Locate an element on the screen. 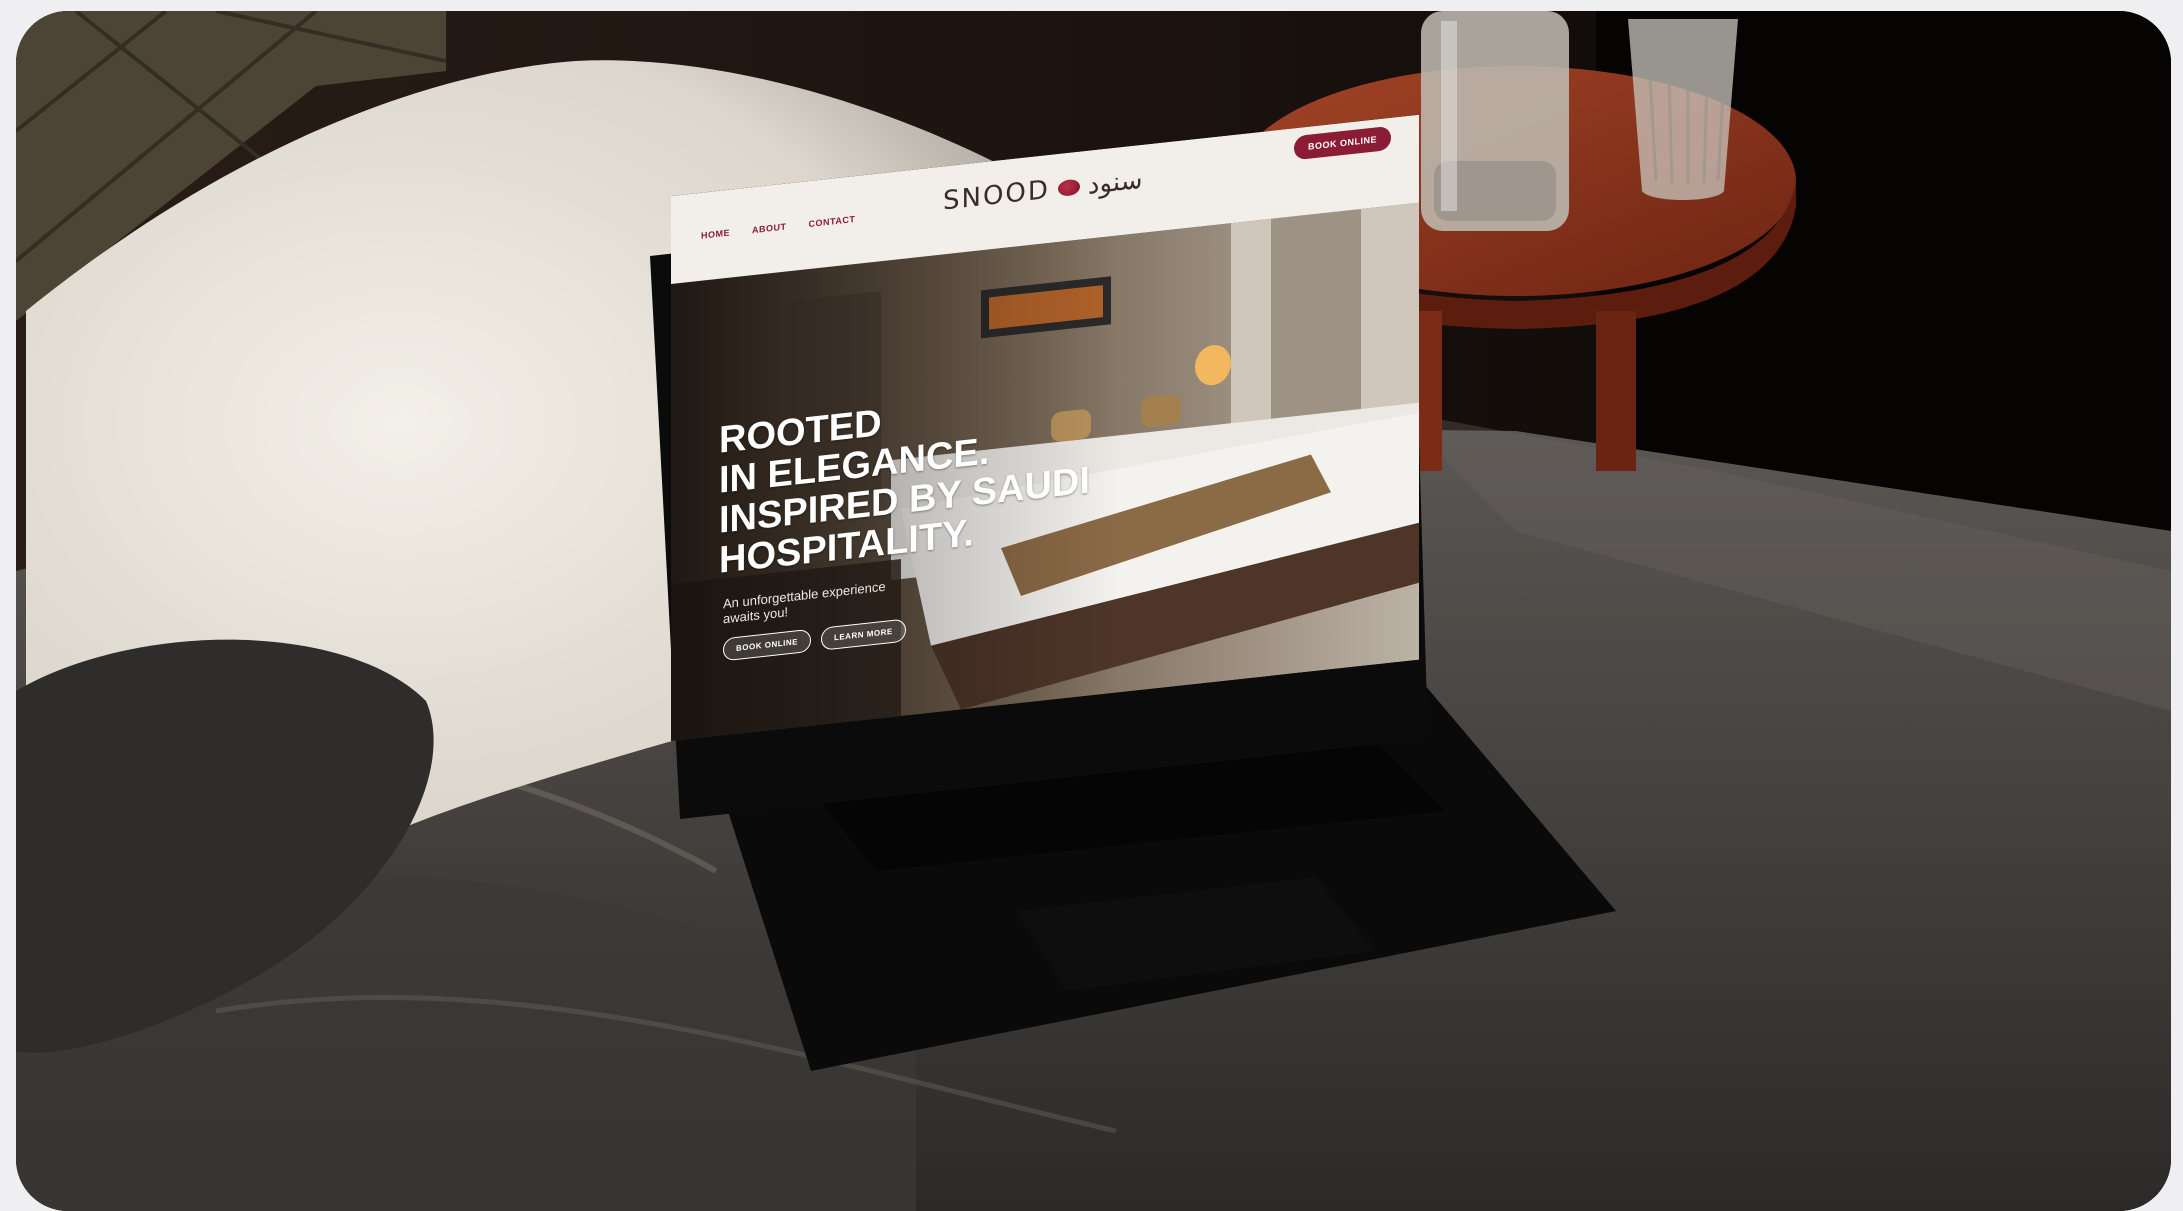 The image size is (2183, 1211). header-book-online-button: BOOK ONLINE is located at coordinates (1342, 143).